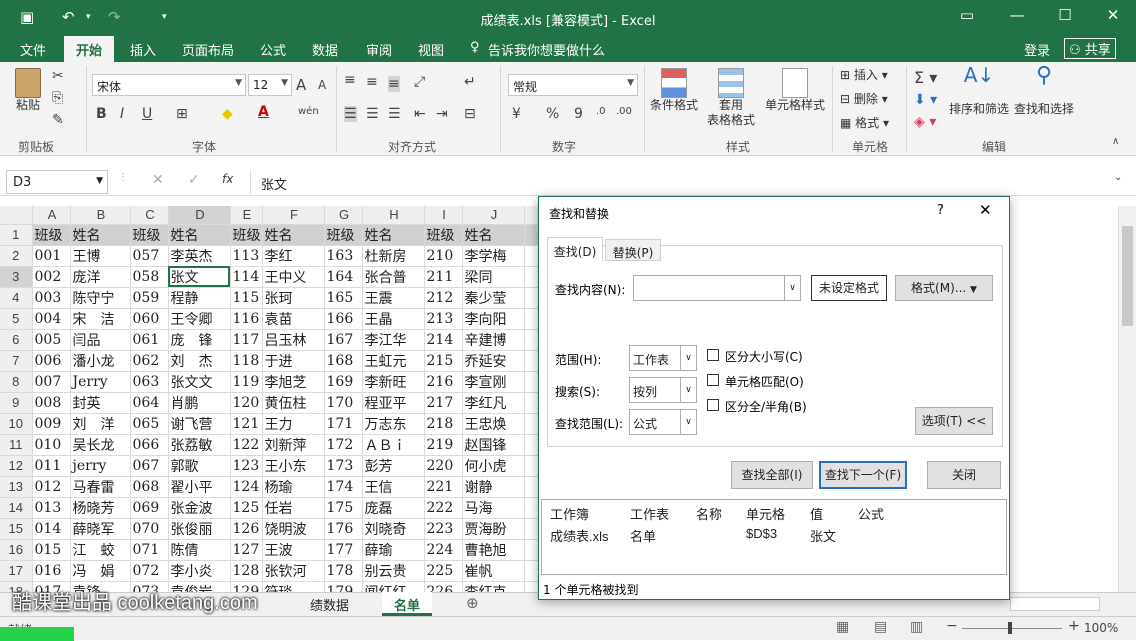 This screenshot has height=641, width=1136. What do you see at coordinates (149, 424) in the screenshot?
I see `cell: 065` at bounding box center [149, 424].